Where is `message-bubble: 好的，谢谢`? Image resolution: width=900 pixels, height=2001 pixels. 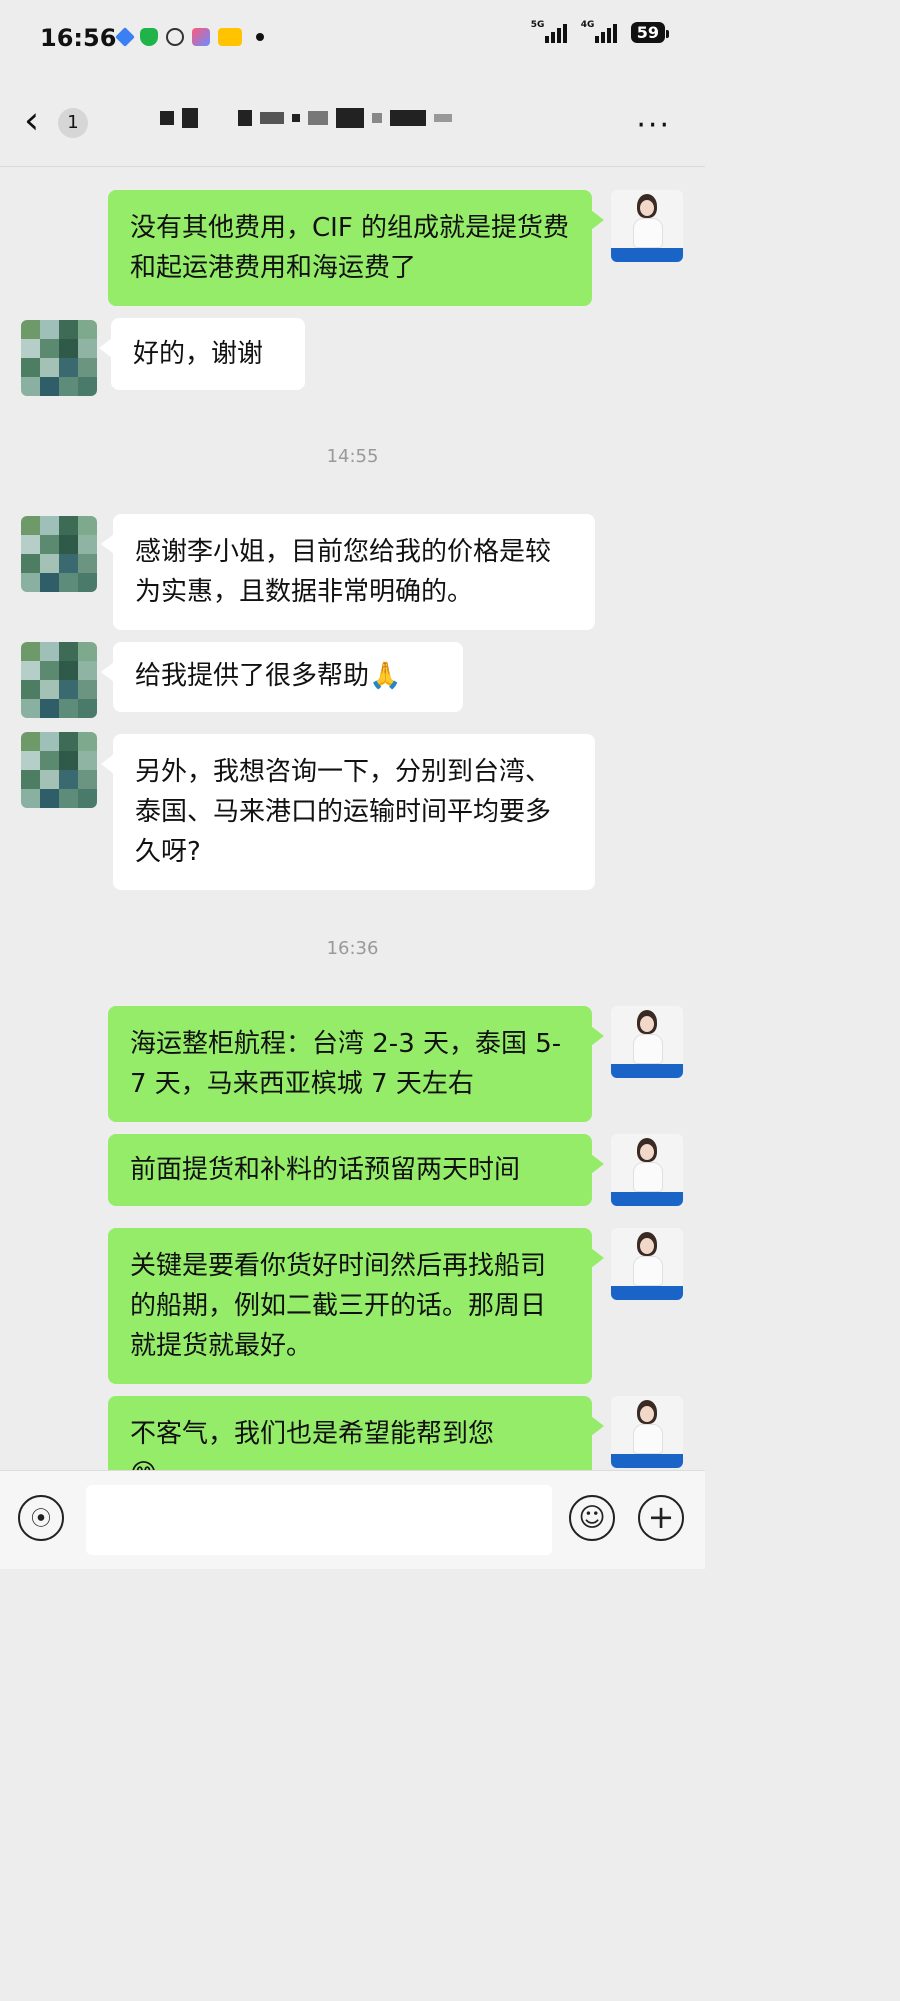 message-bubble: 好的，谢谢 is located at coordinates (202, 354).